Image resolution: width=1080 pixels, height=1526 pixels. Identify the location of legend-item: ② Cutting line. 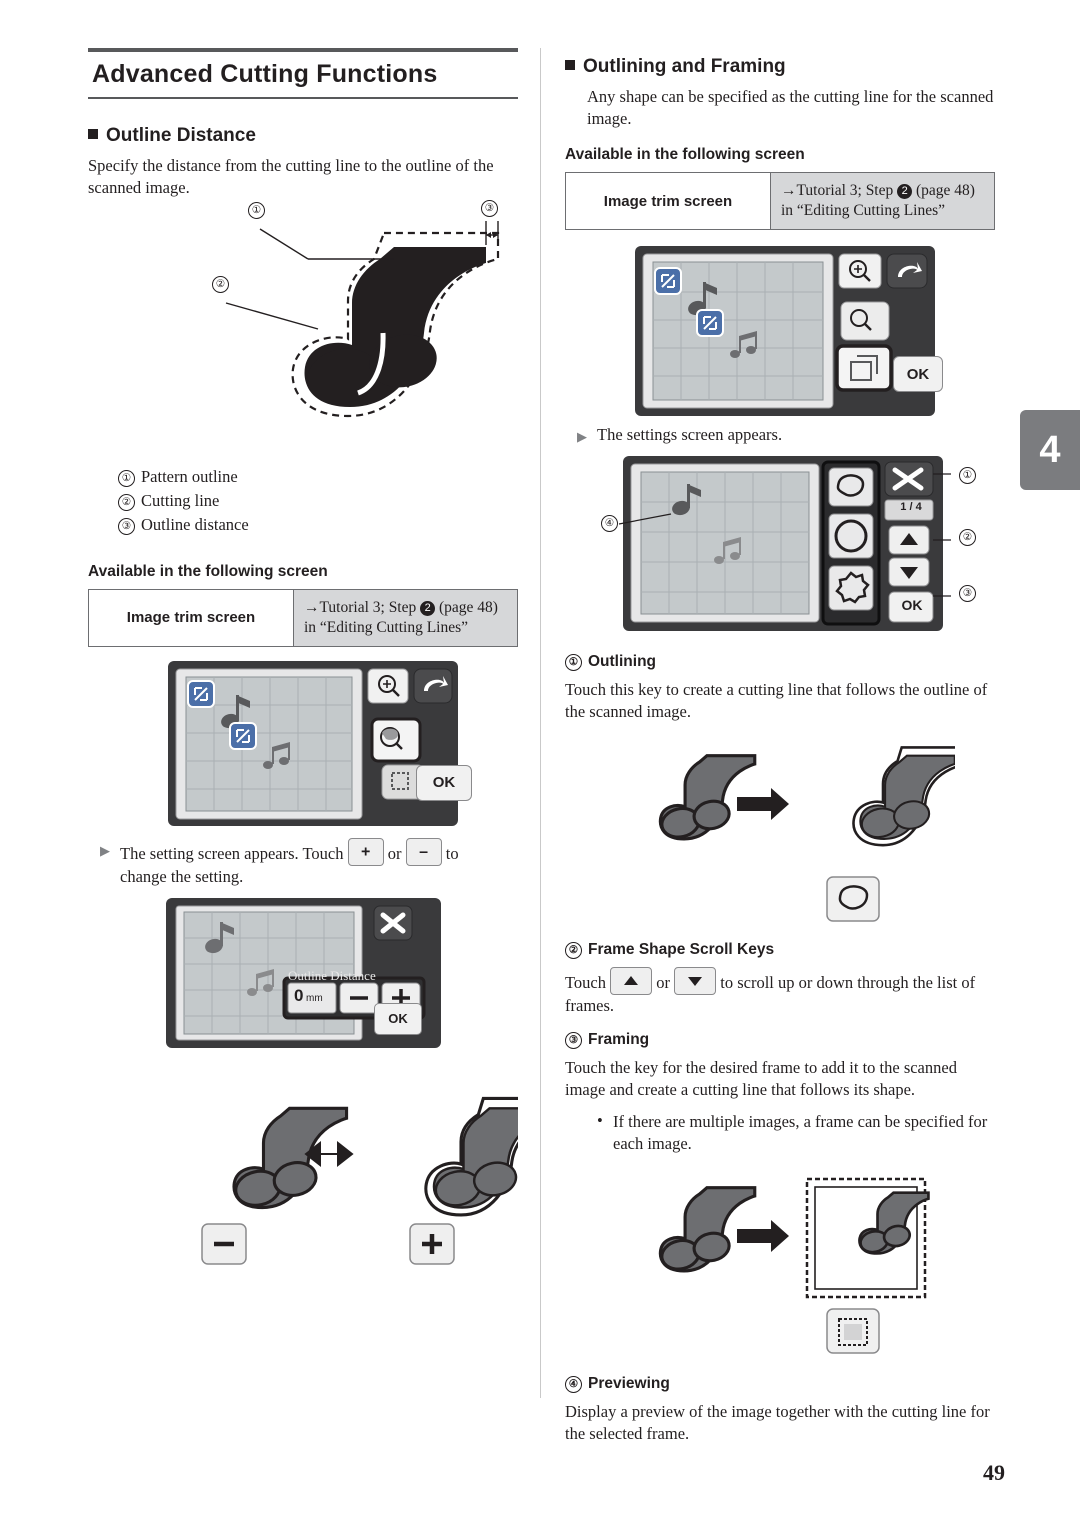
(318, 501).